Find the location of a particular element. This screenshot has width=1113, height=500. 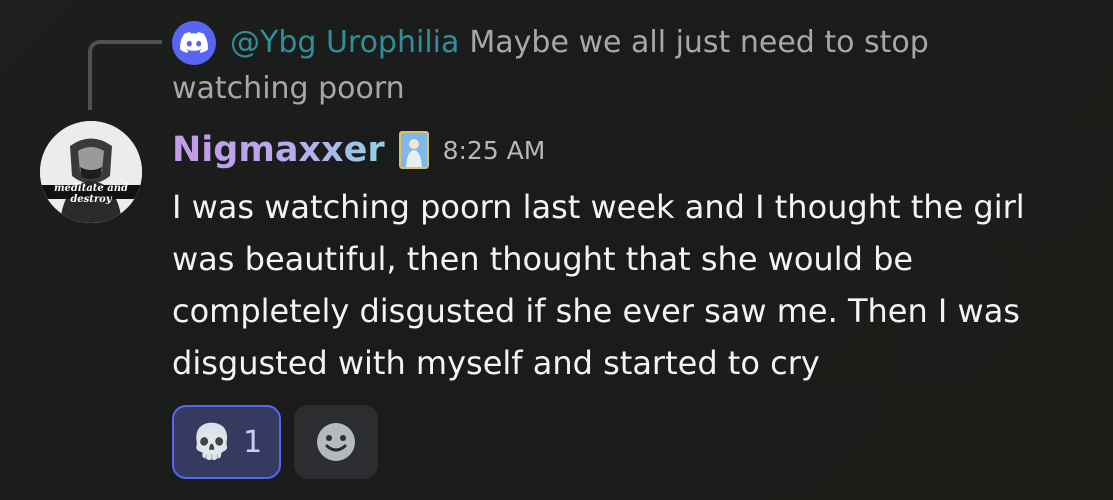

avatar-portrait is located at coordinates (91, 172).